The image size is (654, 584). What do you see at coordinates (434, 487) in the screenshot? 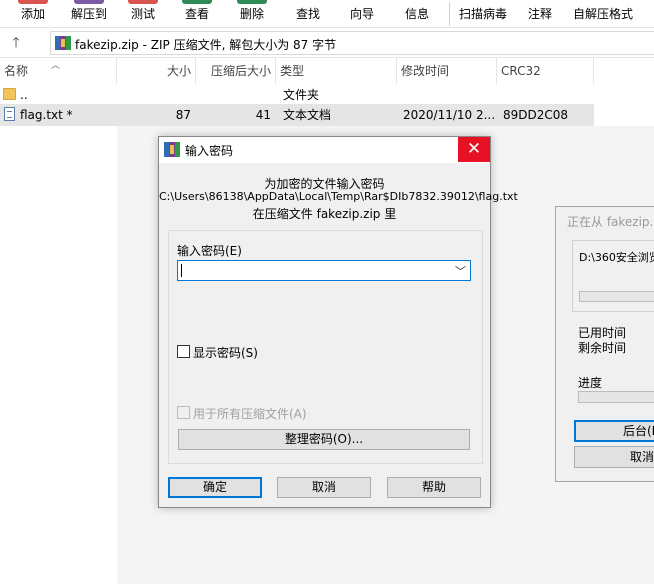
I see `help-button: 帮助` at bounding box center [434, 487].